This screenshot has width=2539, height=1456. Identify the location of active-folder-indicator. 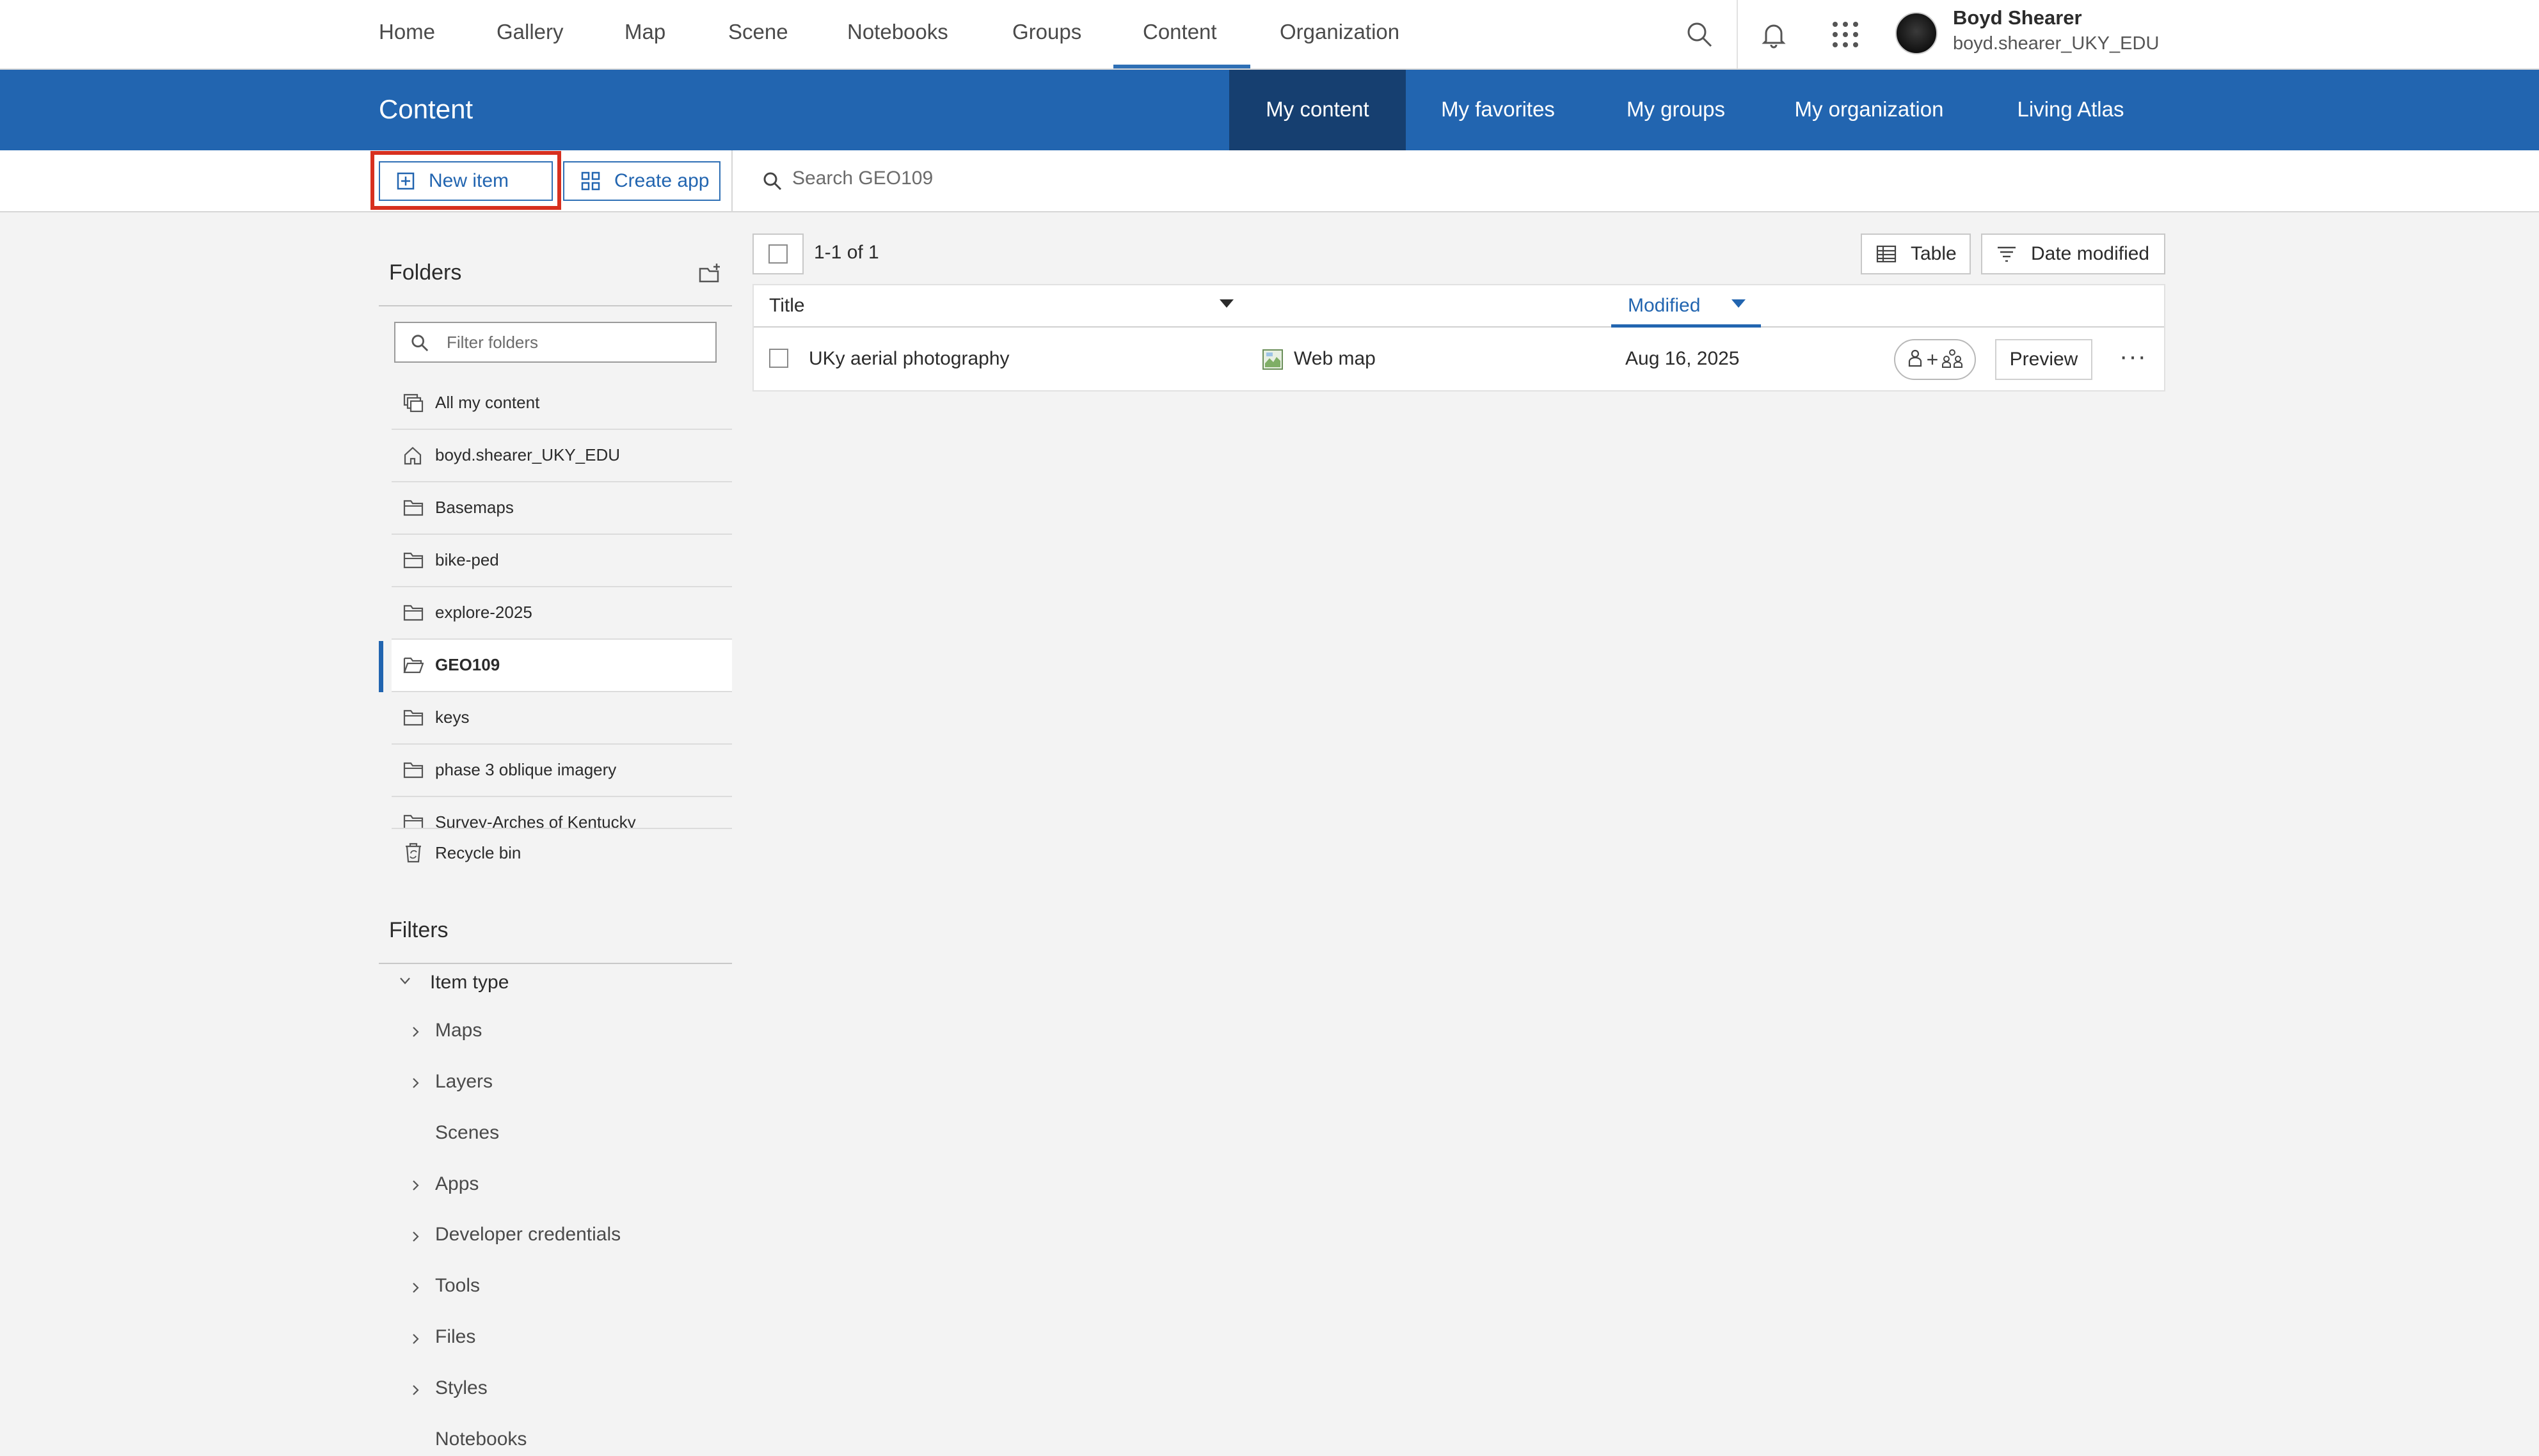
(381, 666).